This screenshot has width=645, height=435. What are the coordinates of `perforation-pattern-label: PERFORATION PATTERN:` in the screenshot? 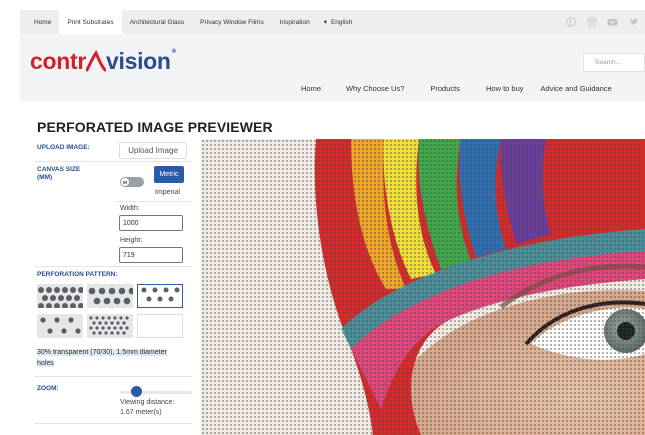 It's located at (77, 274).